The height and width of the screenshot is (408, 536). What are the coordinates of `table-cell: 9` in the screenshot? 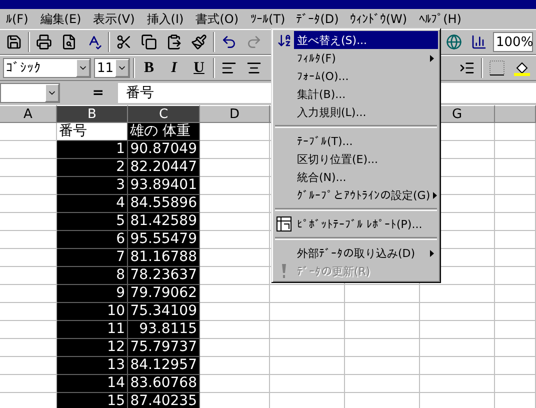 It's located at (92, 294).